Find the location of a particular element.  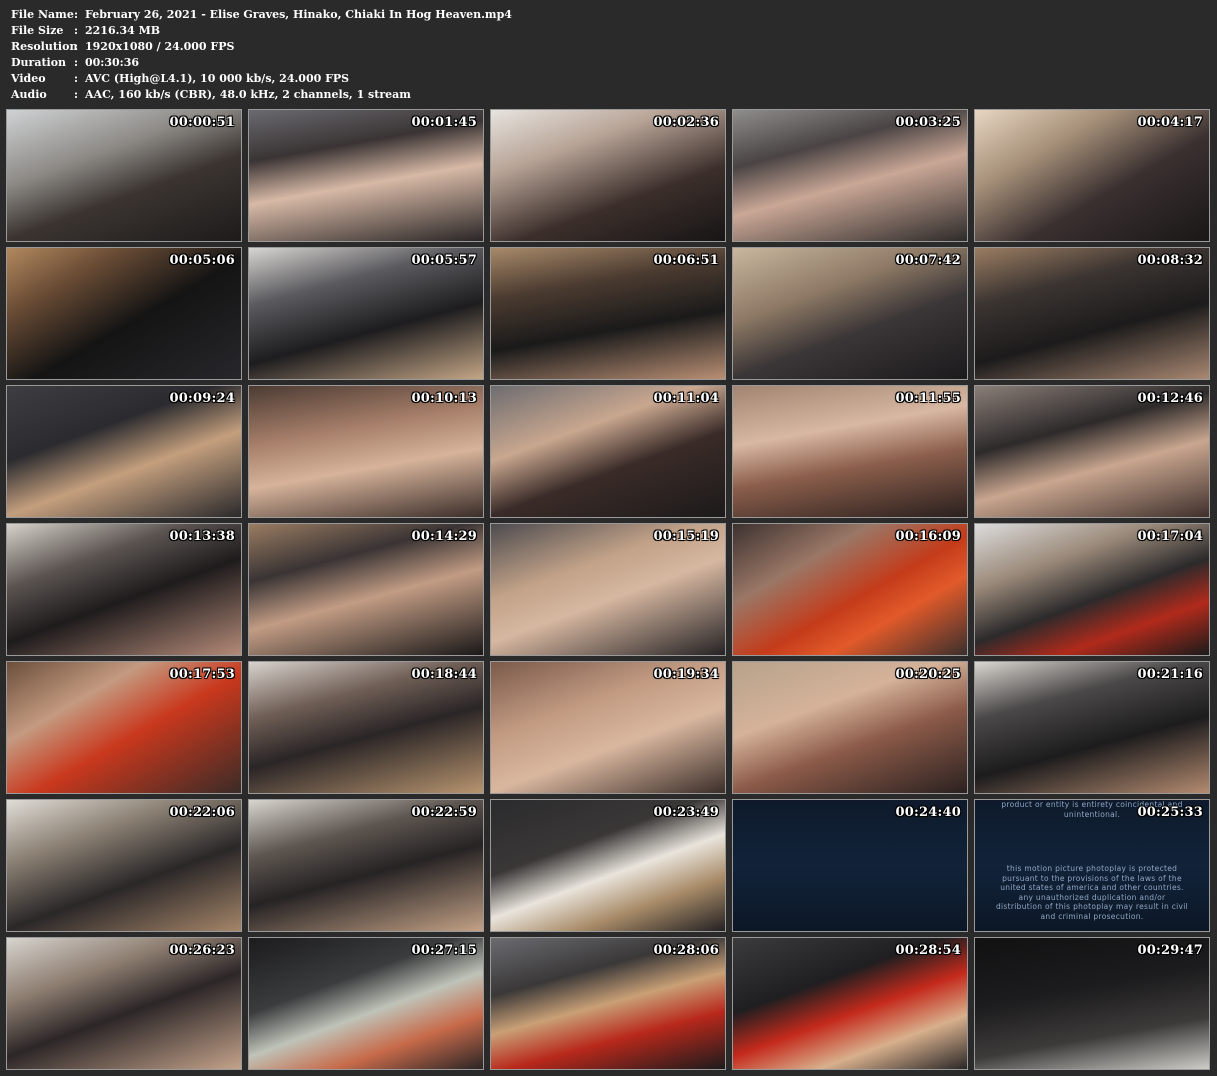

thumbnail-frame: 00:05:06 is located at coordinates (124, 313).